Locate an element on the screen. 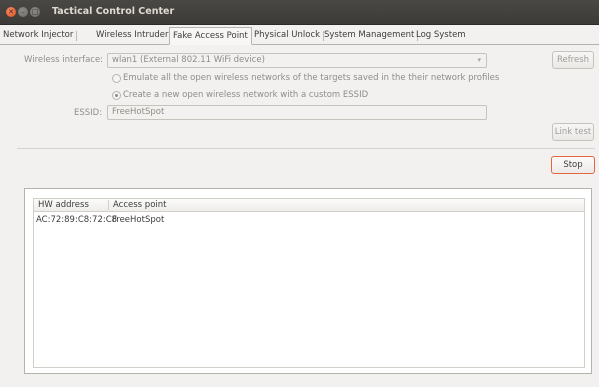  tab-network-injector: Network Injector is located at coordinates (39, 35).